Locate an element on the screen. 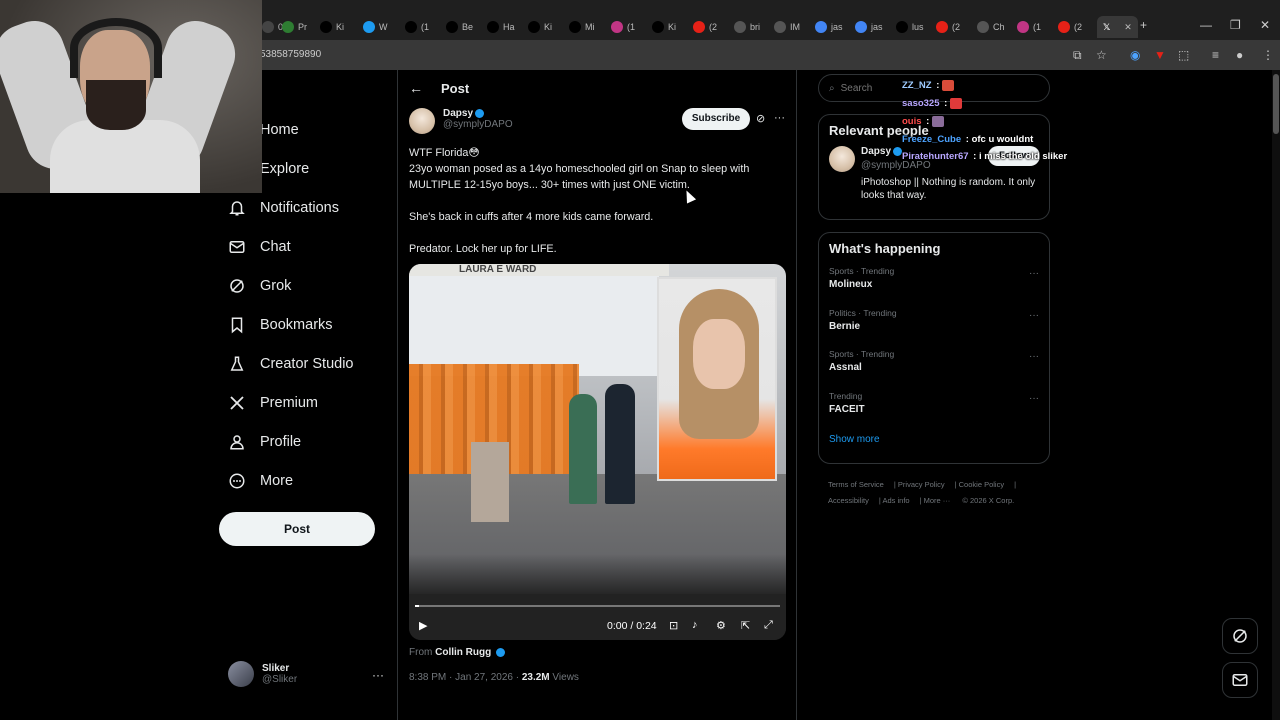 The height and width of the screenshot is (720, 1280). footer-link: Ads info is located at coordinates (895, 500).